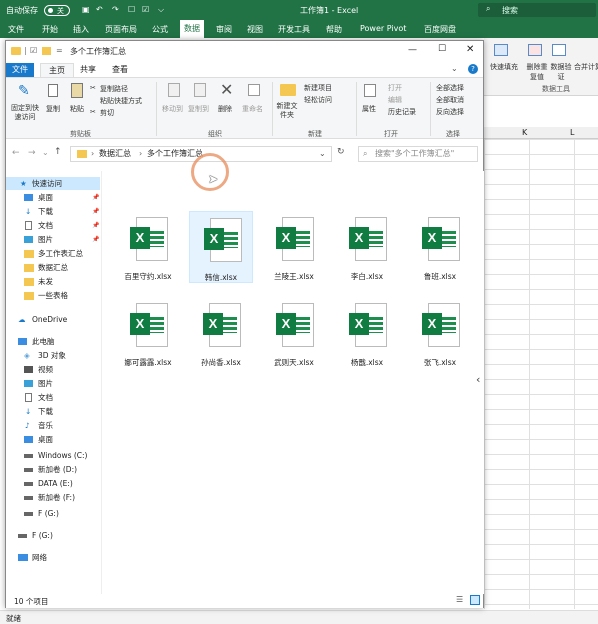 This screenshot has height=624, width=598. Describe the element at coordinates (115, 9) in the screenshot. I see `redo-icon: ↷` at that location.